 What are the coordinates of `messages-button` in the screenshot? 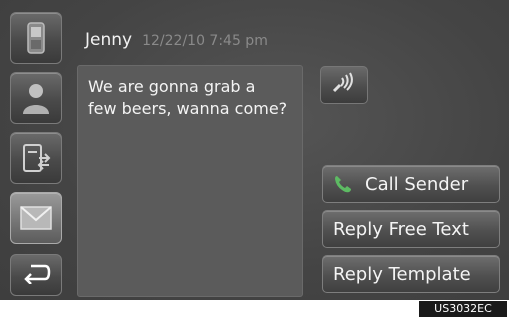 It's located at (36, 218).